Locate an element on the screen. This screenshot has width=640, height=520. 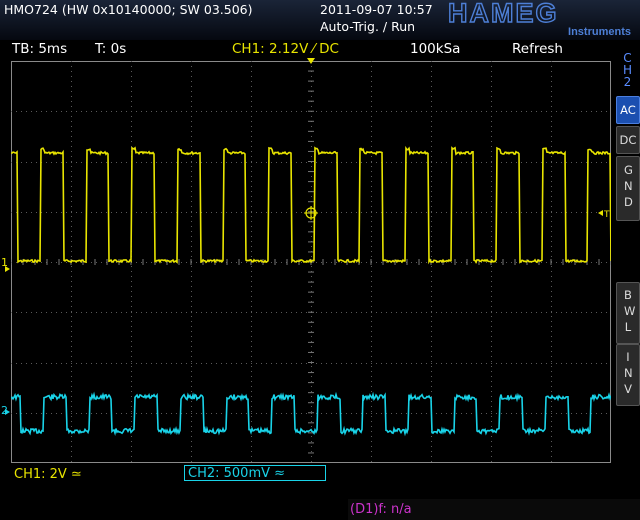
logo-sub: Instruments is located at coordinates (599, 32).